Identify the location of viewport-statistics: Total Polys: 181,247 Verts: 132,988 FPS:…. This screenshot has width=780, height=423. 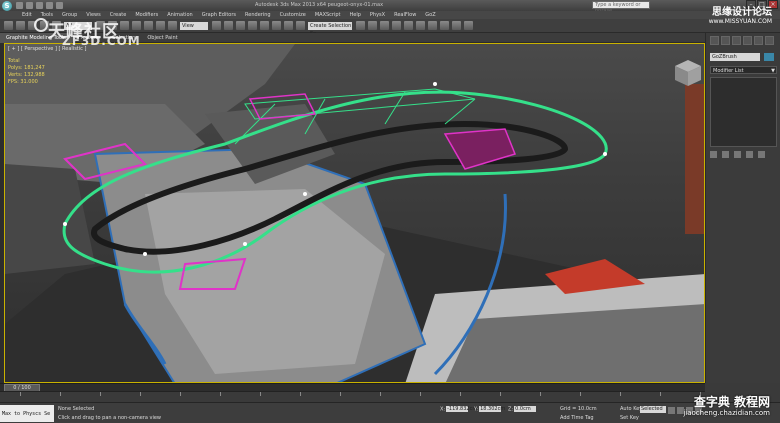
(26, 72).